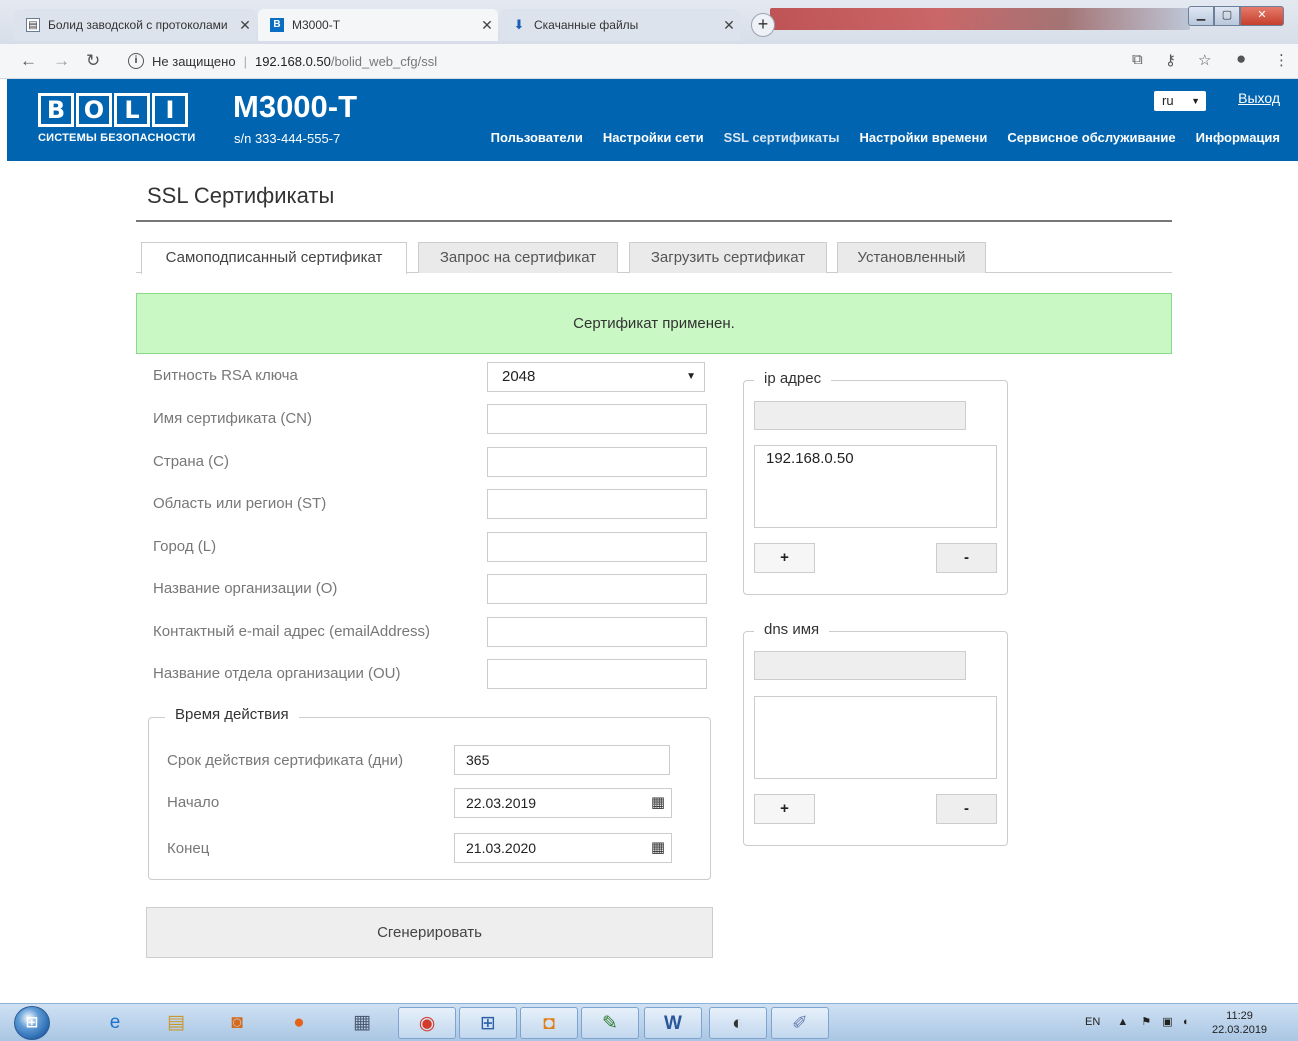 The height and width of the screenshot is (1041, 1298). Describe the element at coordinates (596, 377) in the screenshot. I see `rsa-bits-select: 2048 ▼` at that location.